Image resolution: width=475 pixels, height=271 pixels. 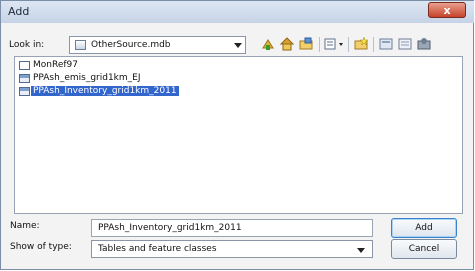 I want to click on look-in-label: Look in:, so click(x=27, y=45).